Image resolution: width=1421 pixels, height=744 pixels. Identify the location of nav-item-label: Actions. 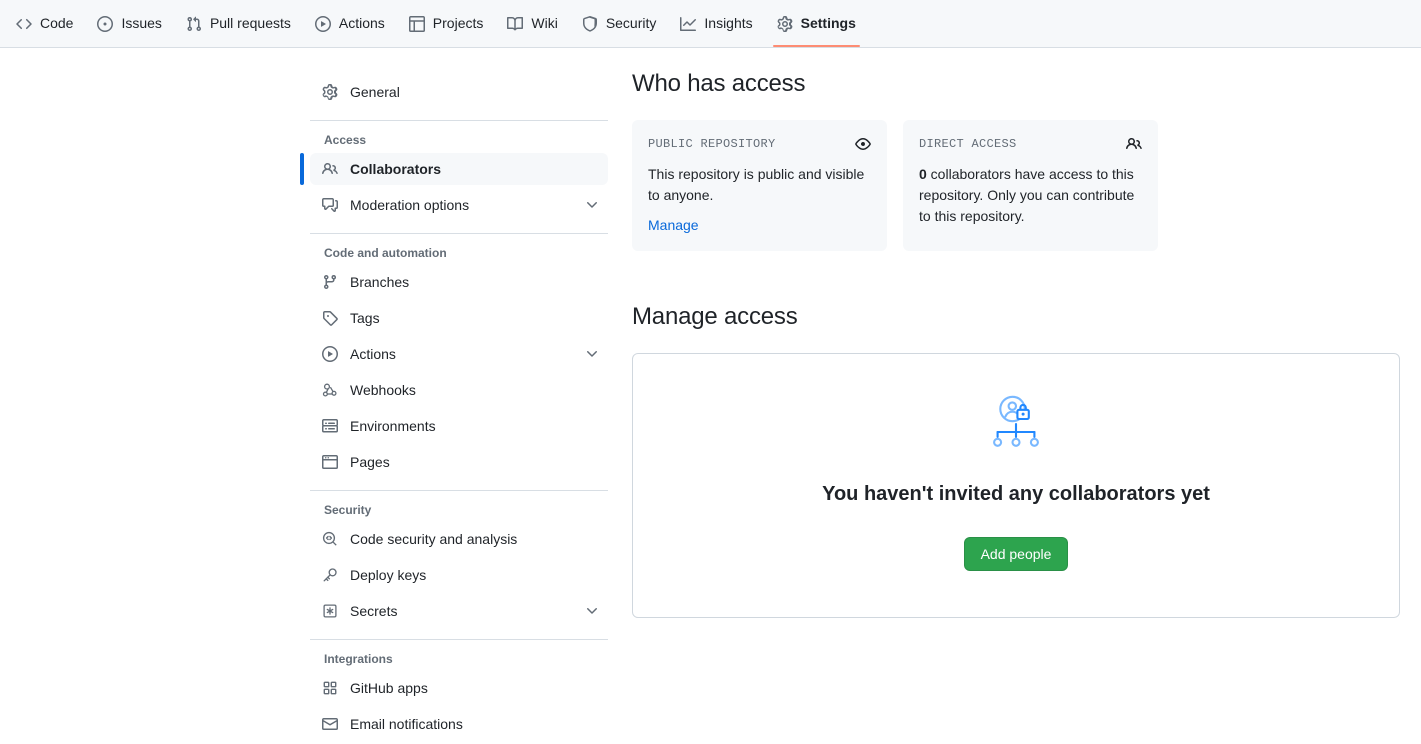
(361, 23).